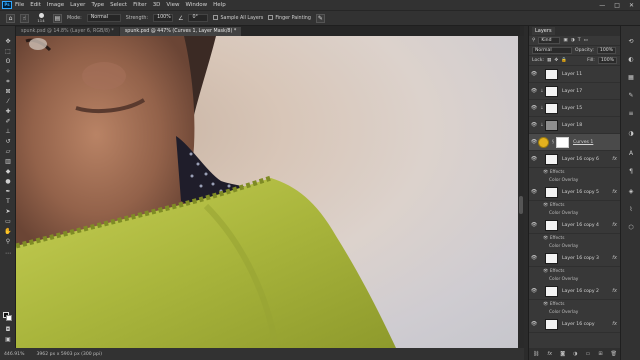  Describe the element at coordinates (575, 142) in the screenshot. I see `layer-row-selected: 👁 § Curves 1` at that location.